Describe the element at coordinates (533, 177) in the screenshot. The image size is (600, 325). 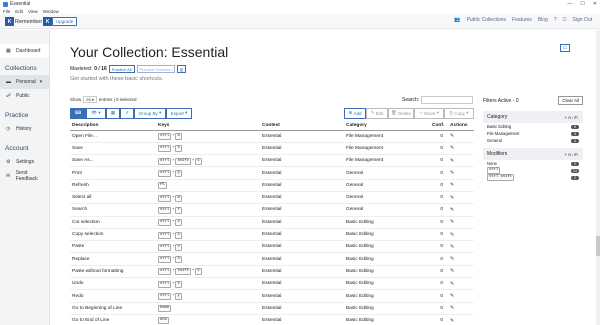
I see `modifier-filter-item: ctrl shift 2` at that location.